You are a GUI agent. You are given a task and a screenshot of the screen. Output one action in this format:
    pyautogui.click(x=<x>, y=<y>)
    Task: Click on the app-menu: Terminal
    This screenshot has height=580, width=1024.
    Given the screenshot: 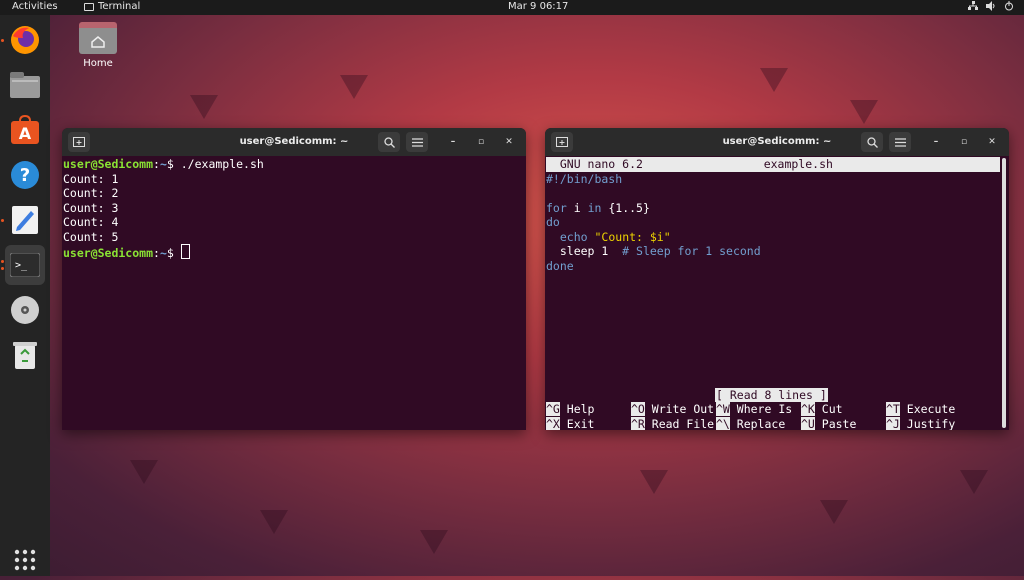 What is the action you would take?
    pyautogui.click(x=112, y=6)
    